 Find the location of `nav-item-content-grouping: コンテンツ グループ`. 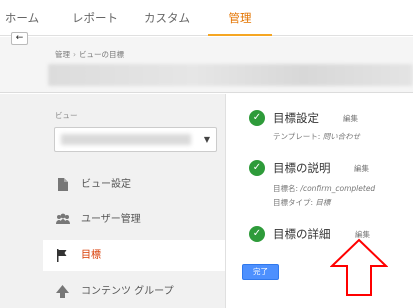

nav-item-content-grouping: コンテンツ グループ is located at coordinates (134, 291).